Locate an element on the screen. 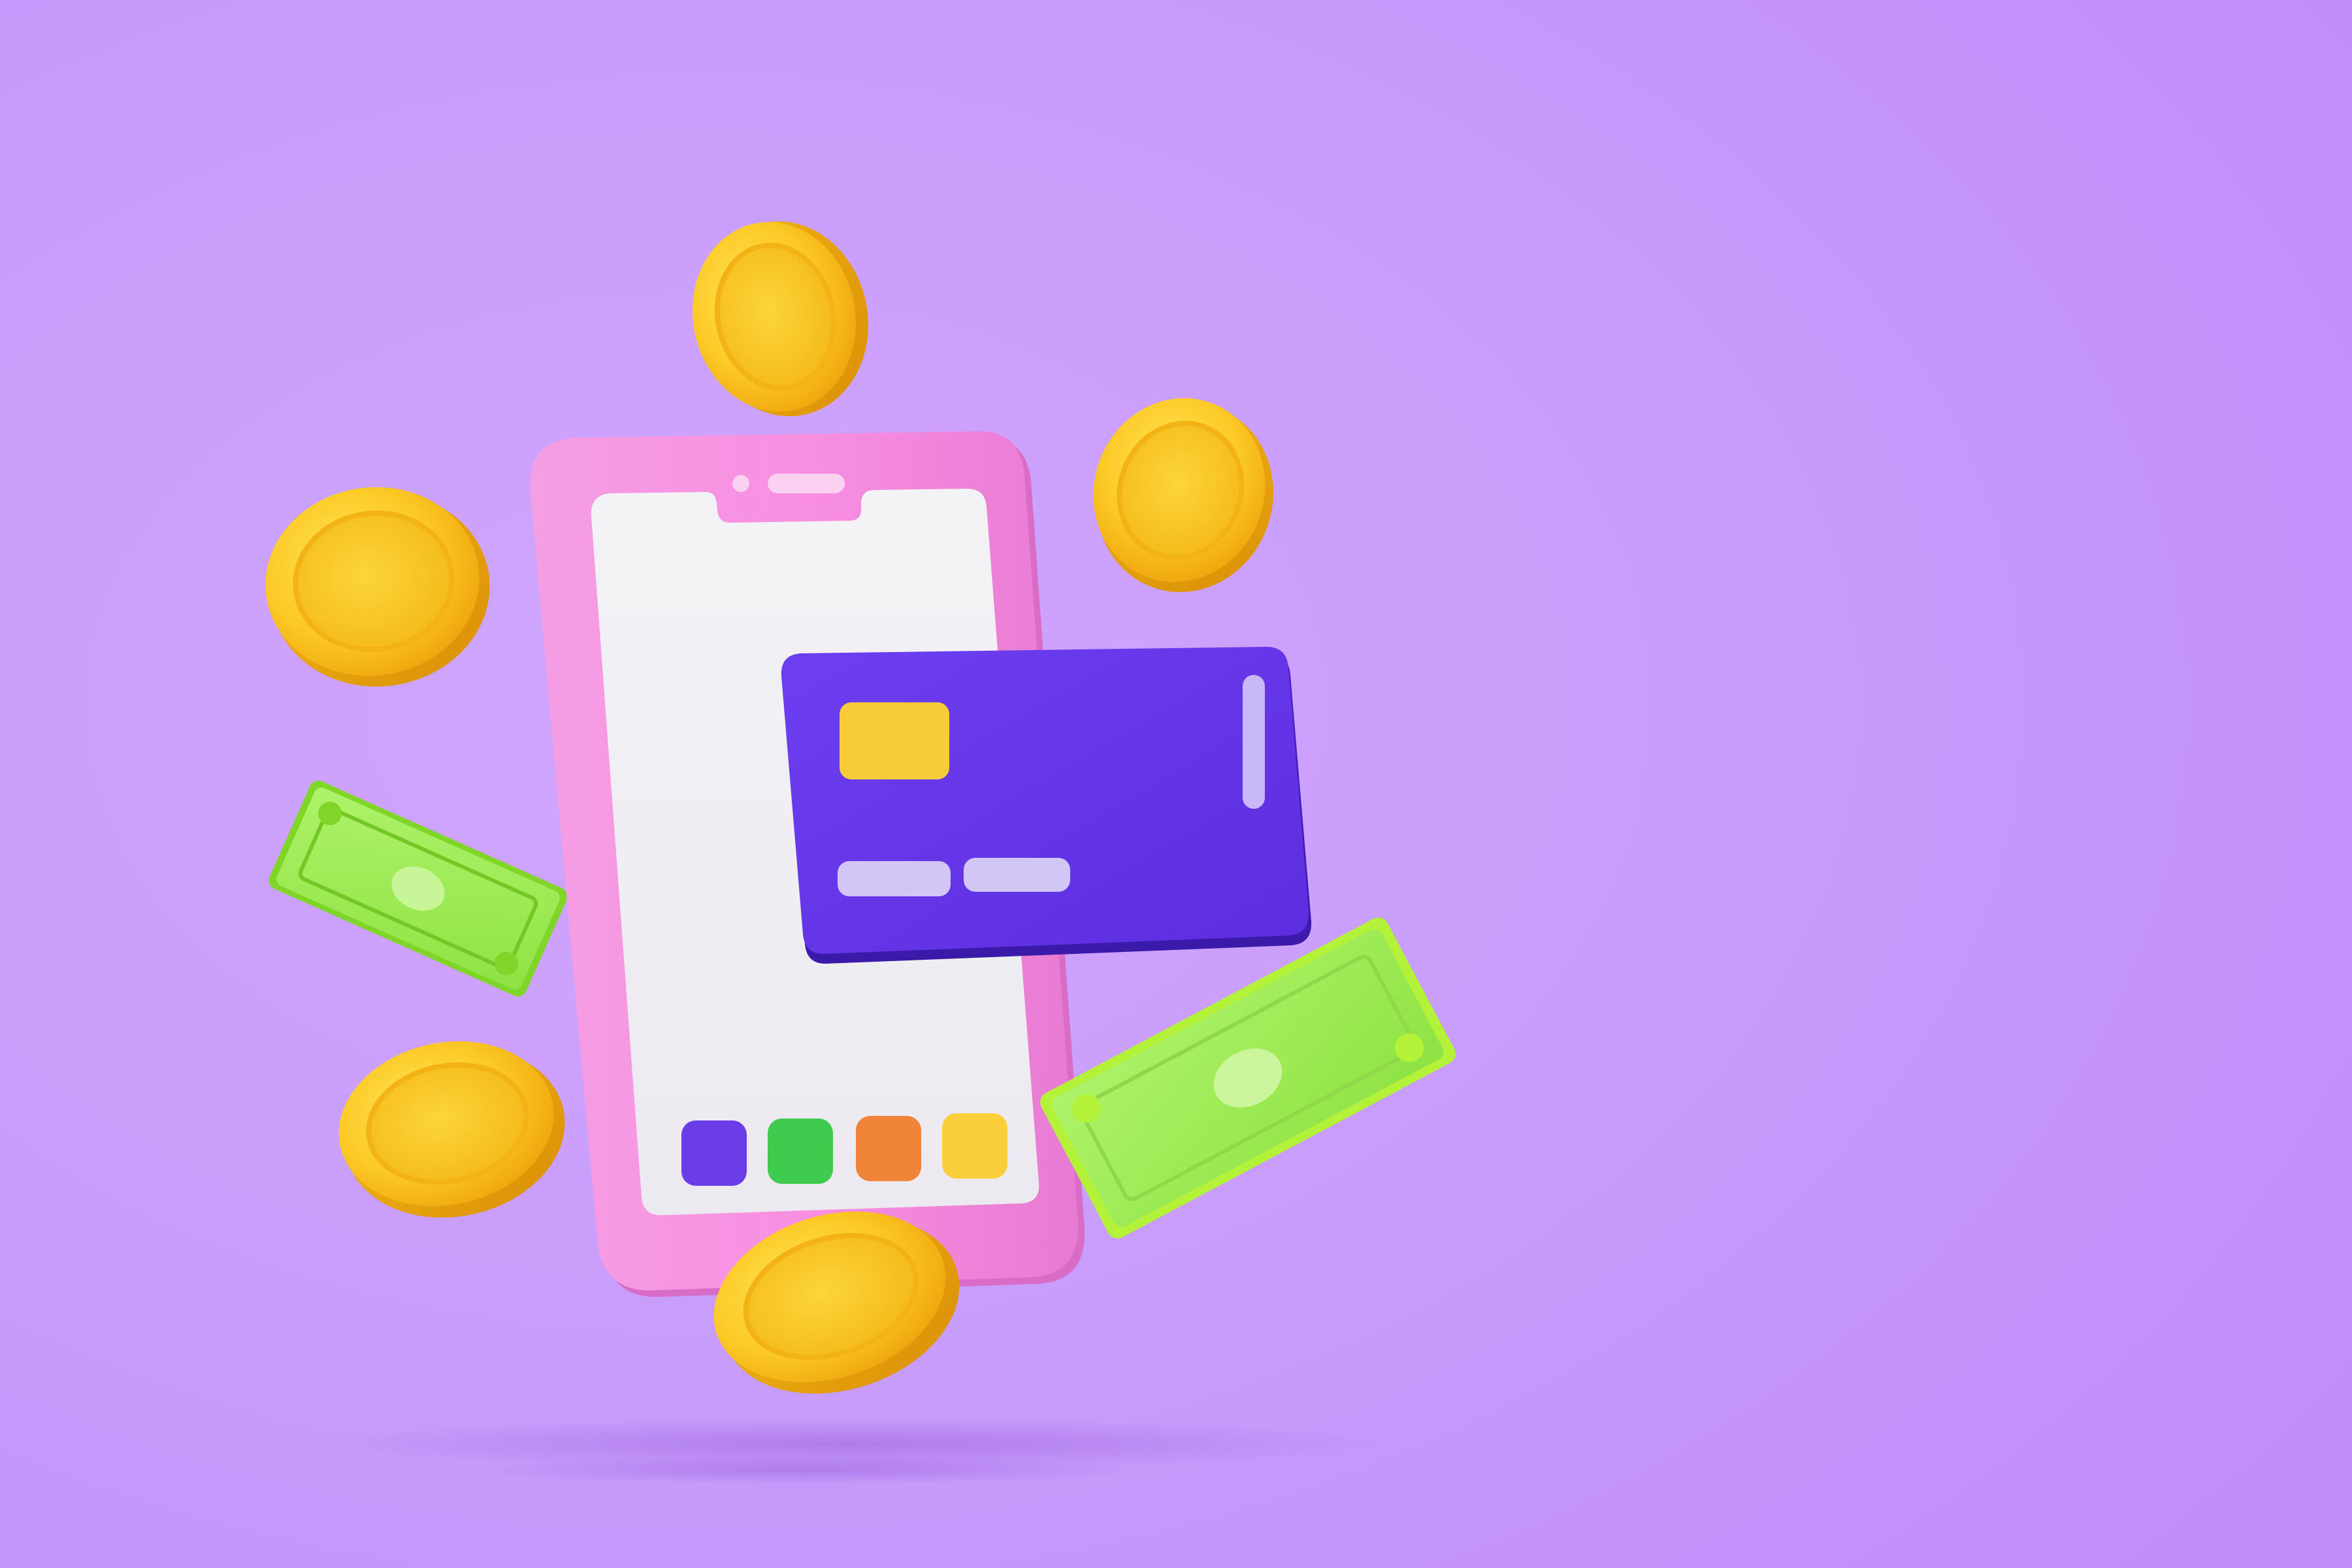 Image resolution: width=2352 pixels, height=1568 pixels. green-app-icon is located at coordinates (800, 1151).